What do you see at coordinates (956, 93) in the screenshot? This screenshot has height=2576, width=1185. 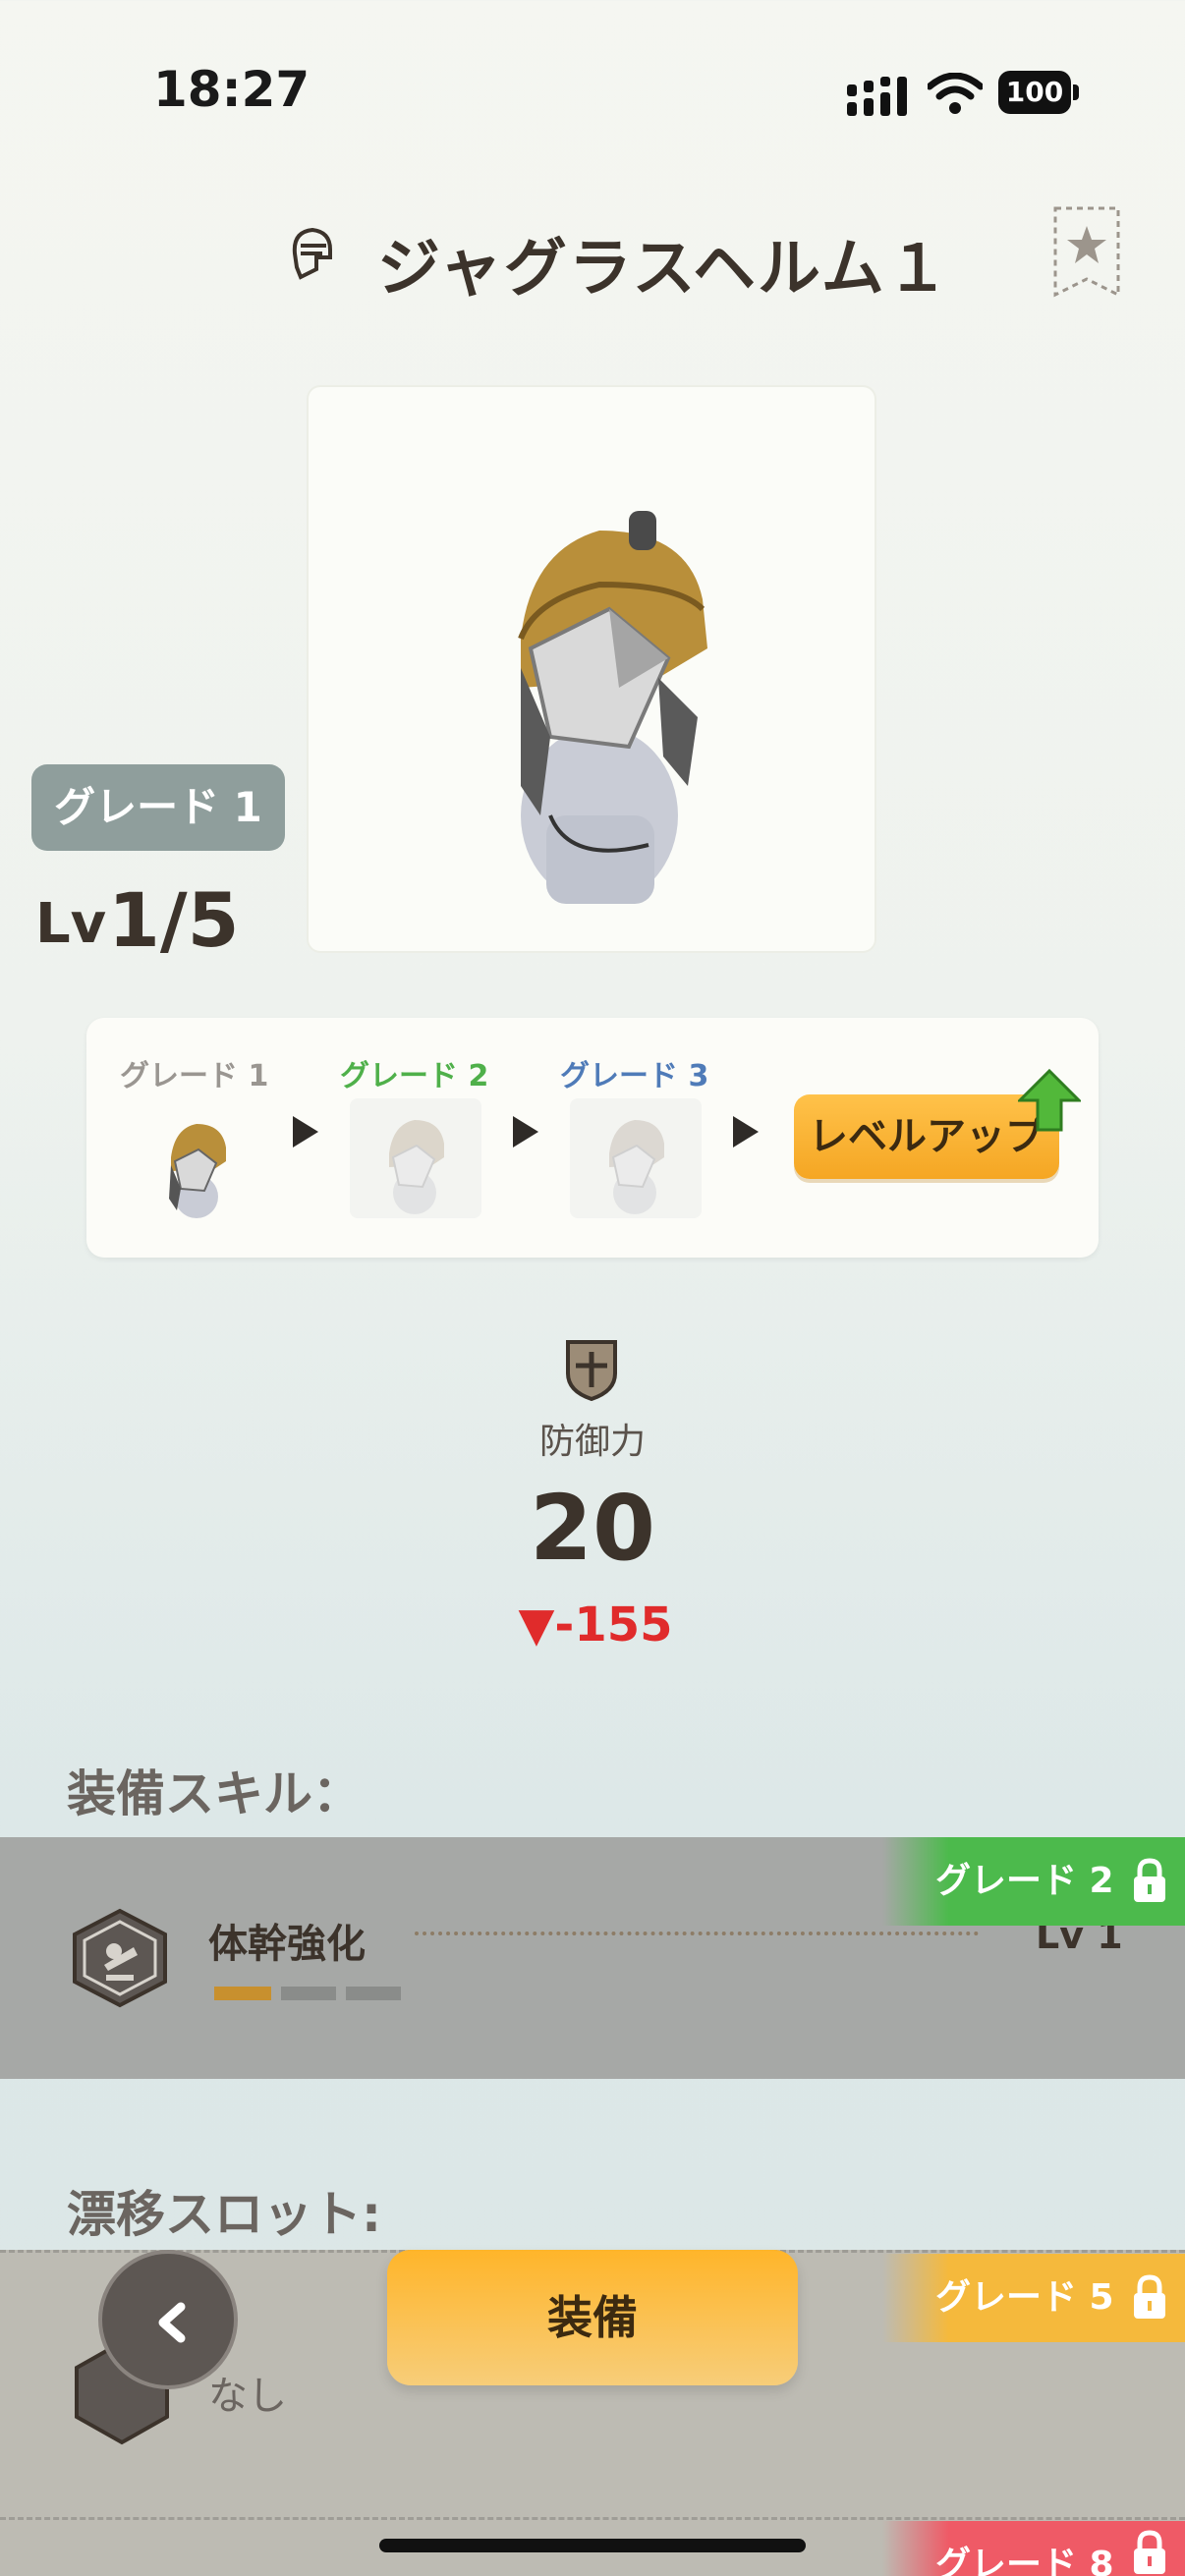 I see `wifi-icon` at bounding box center [956, 93].